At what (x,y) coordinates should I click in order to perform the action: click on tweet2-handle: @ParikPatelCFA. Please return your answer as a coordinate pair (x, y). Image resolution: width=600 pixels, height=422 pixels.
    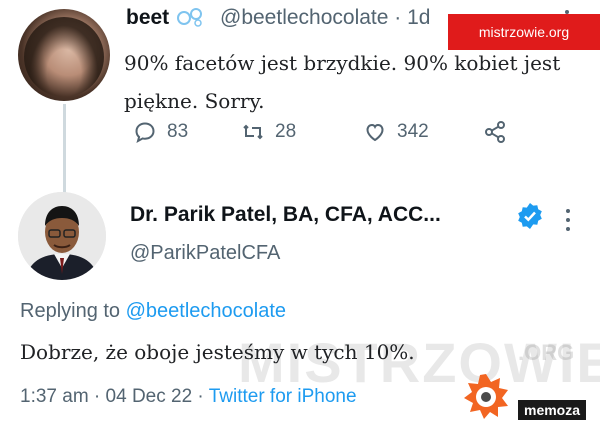
    Looking at the image, I should click on (205, 253).